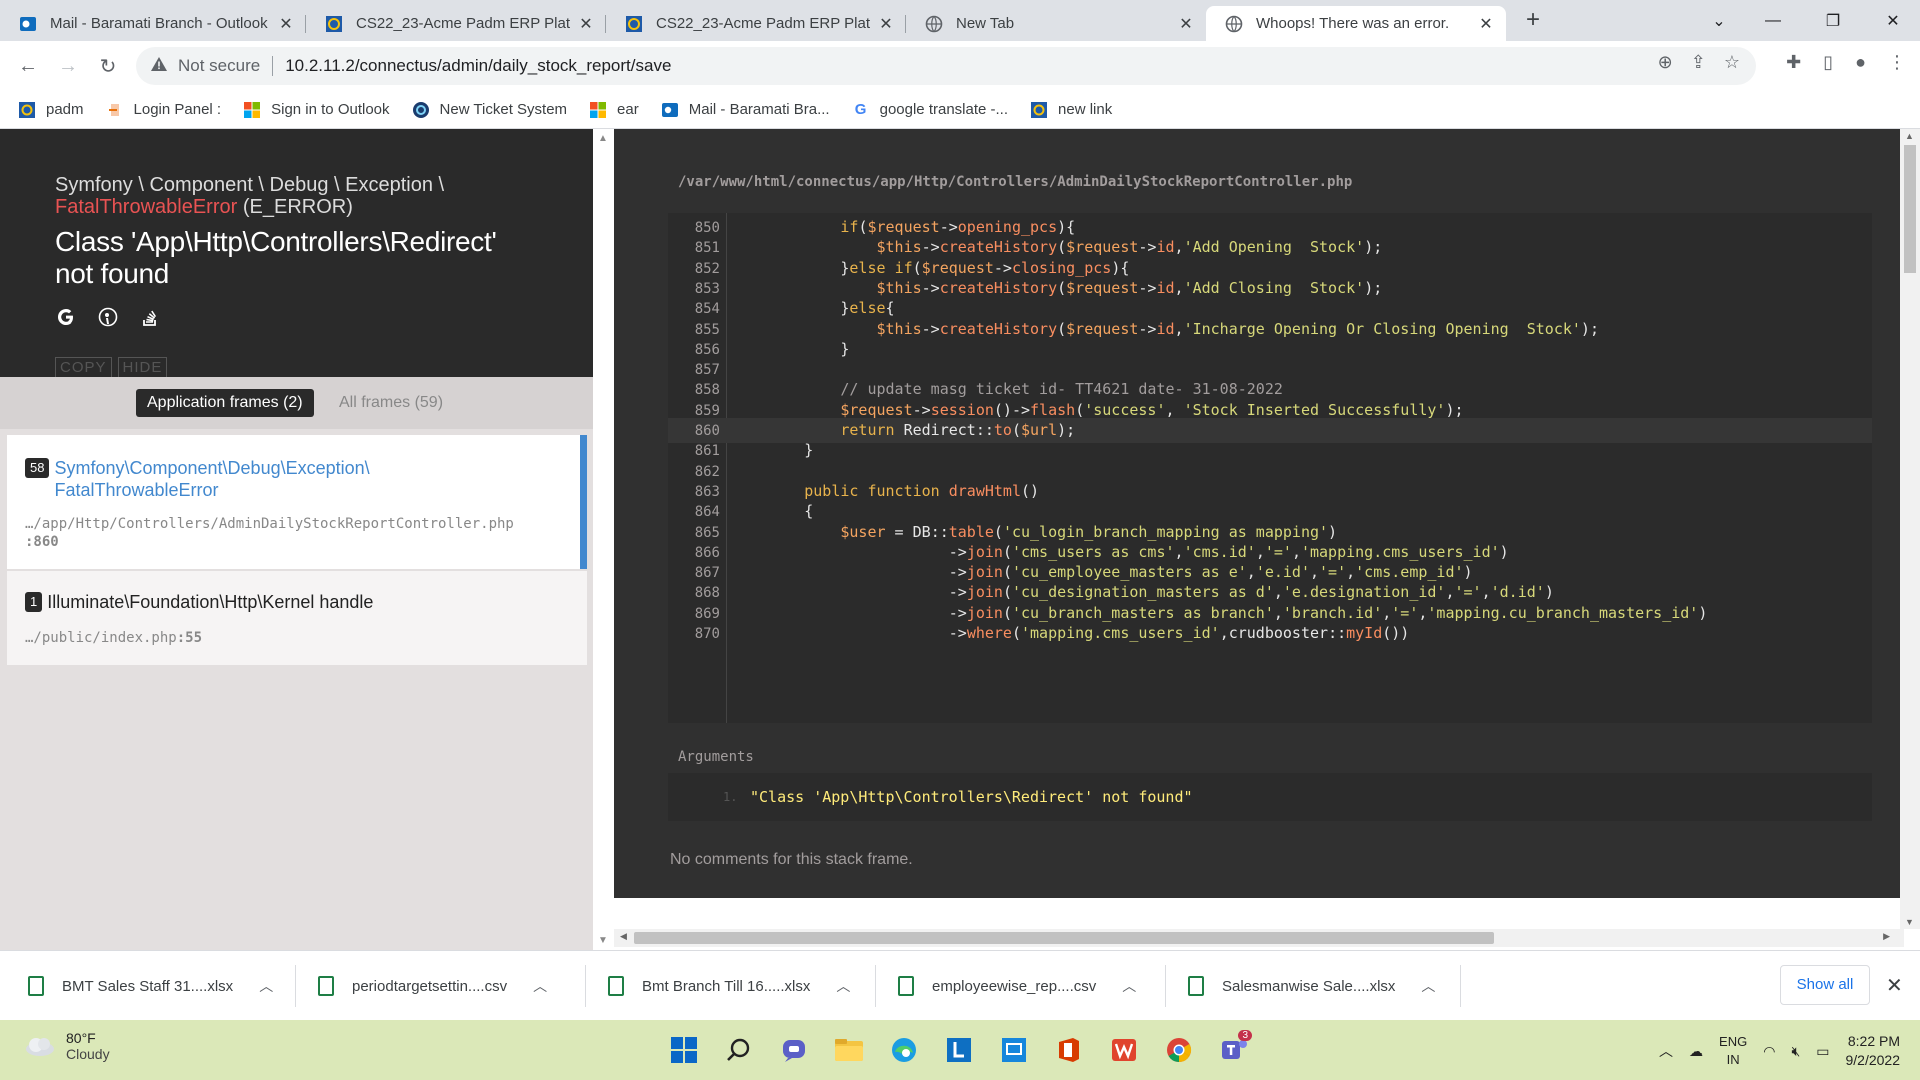 The height and width of the screenshot is (1080, 1920). What do you see at coordinates (150, 317) in the screenshot?
I see `stackoverflow-icon` at bounding box center [150, 317].